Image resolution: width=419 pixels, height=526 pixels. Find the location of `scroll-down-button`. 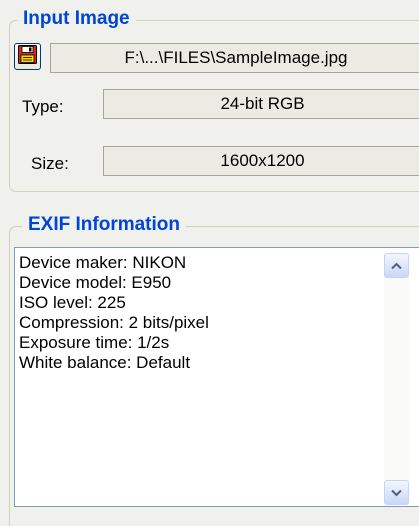

scroll-down-button is located at coordinates (396, 492).